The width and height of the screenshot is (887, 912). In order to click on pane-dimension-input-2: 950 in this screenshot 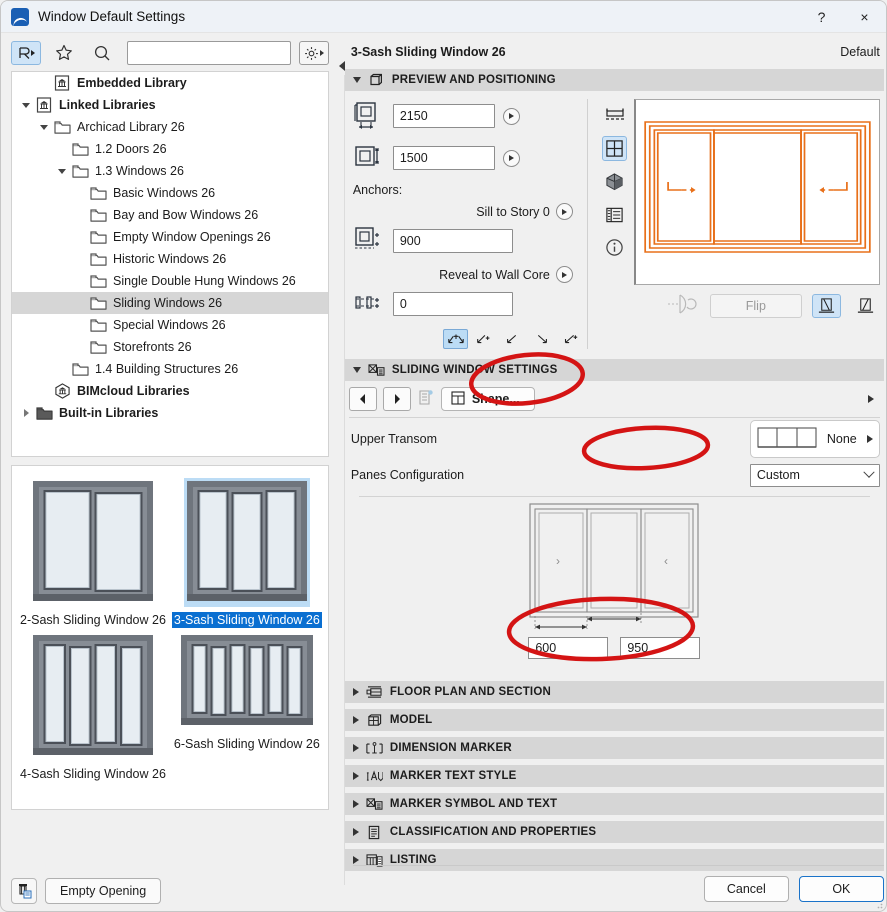, I will do `click(660, 648)`.